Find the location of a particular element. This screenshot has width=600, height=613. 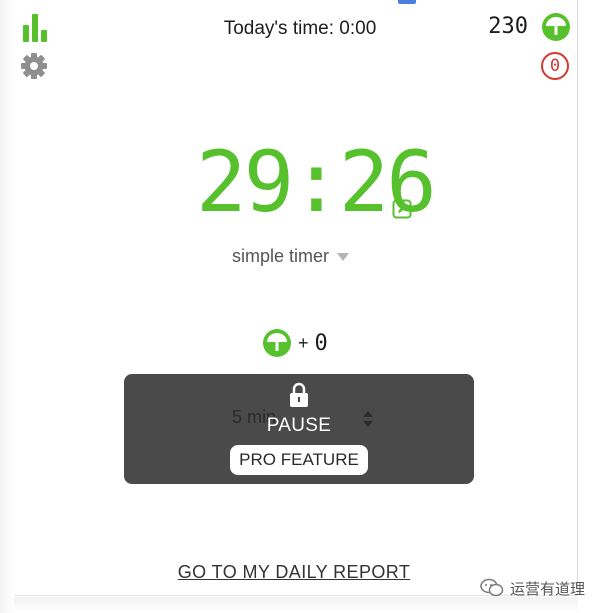

browser-edge is located at coordinates (7, 306).